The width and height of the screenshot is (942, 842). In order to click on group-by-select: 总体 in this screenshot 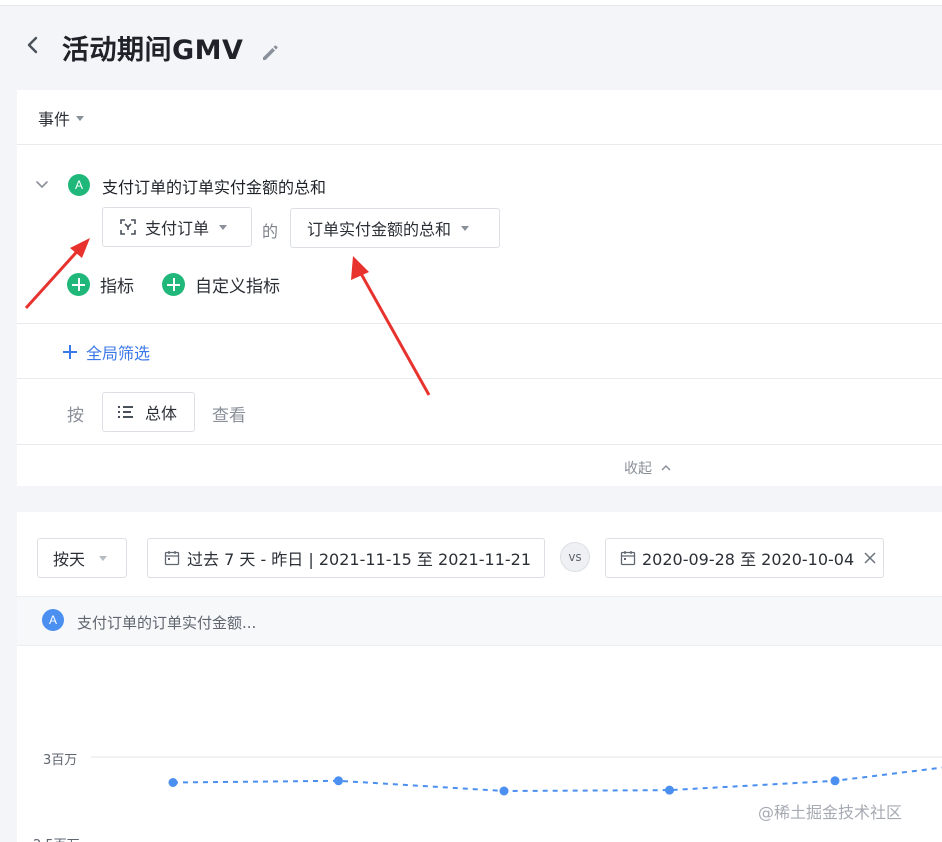, I will do `click(148, 412)`.